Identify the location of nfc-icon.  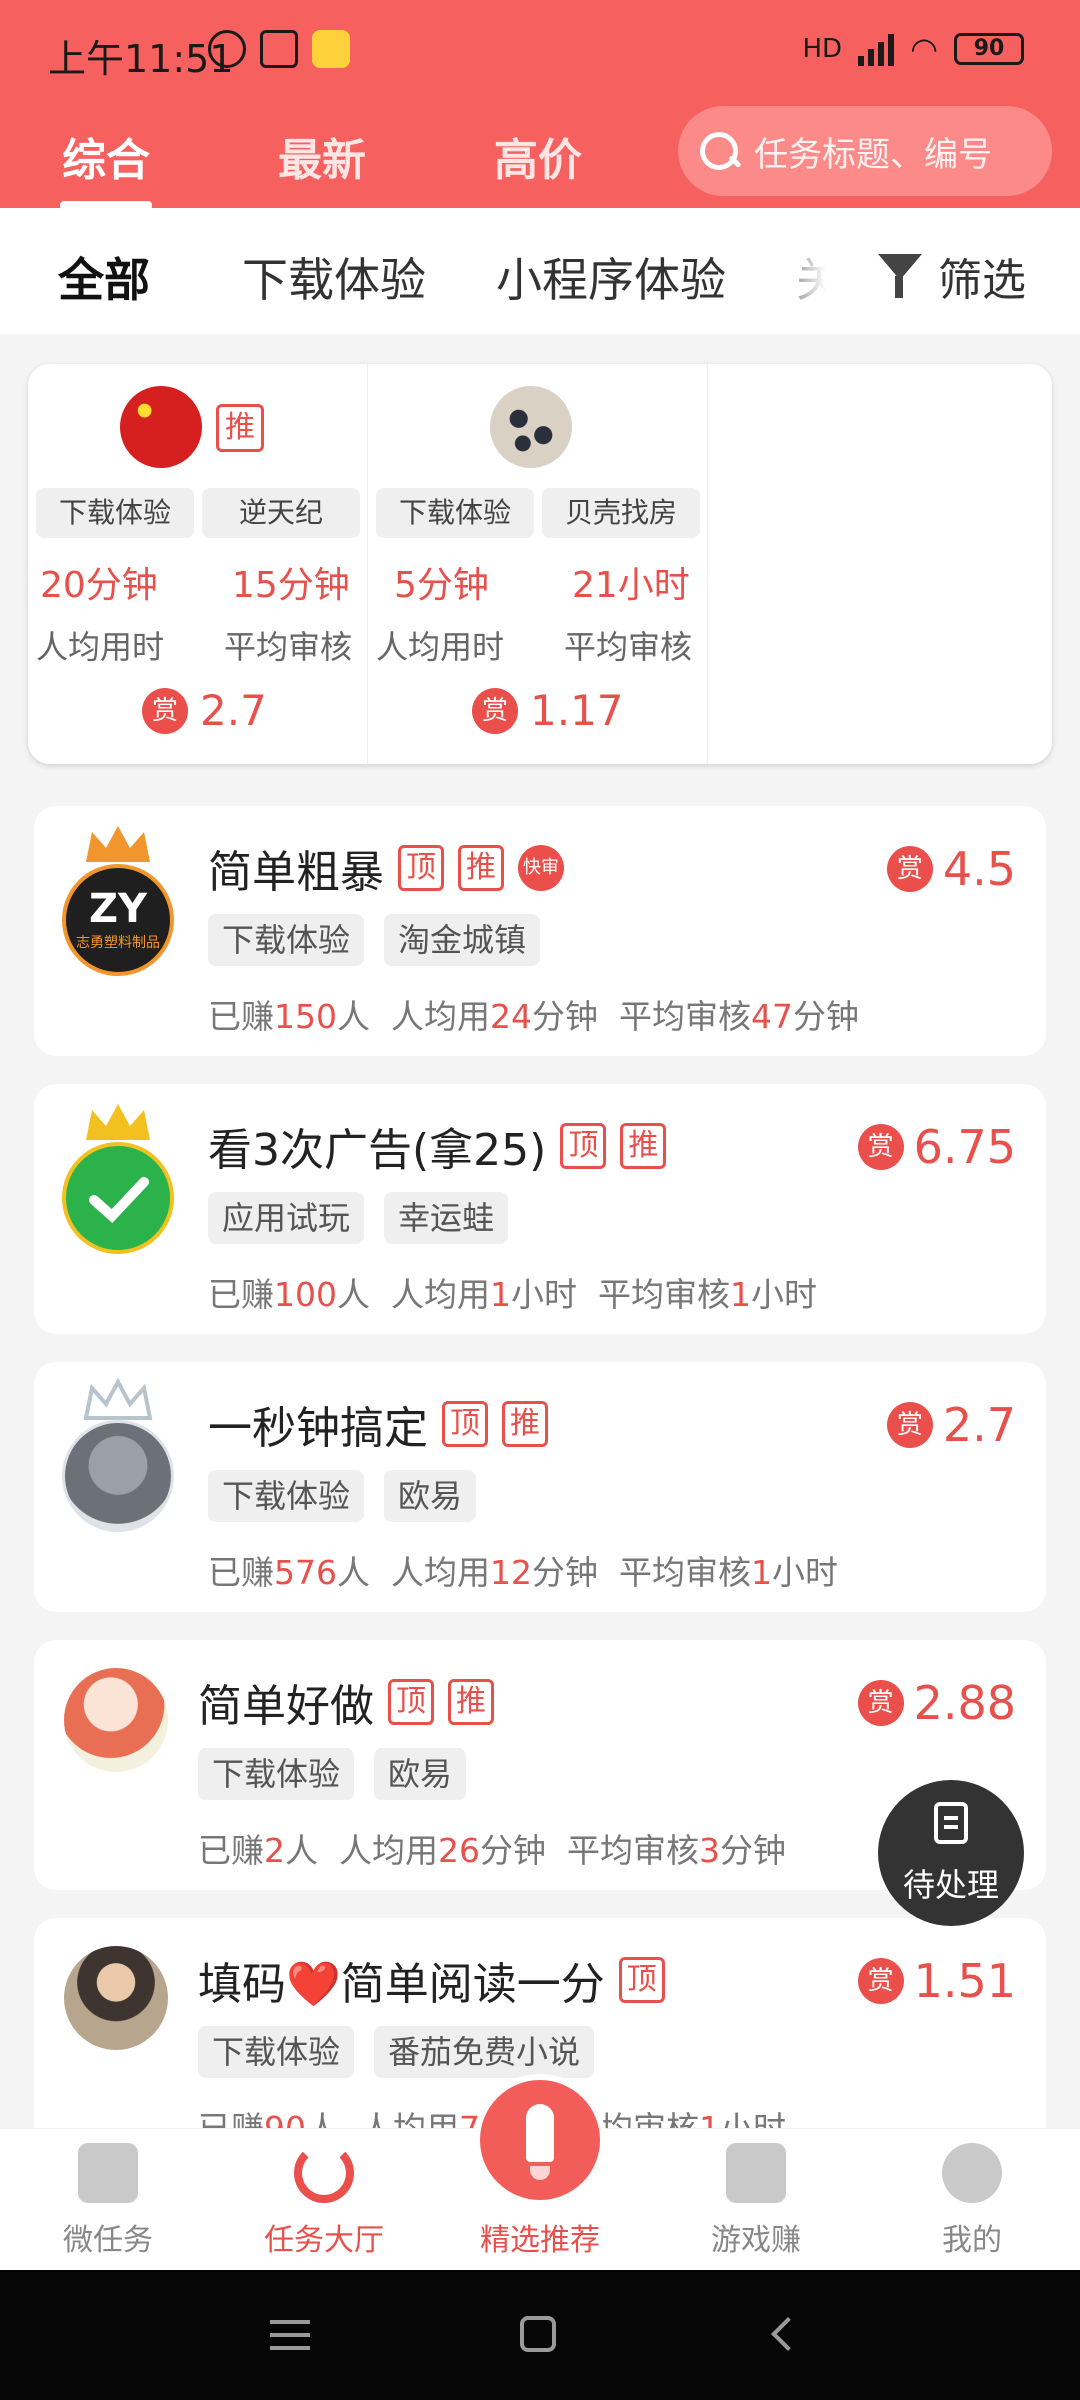
(279, 49).